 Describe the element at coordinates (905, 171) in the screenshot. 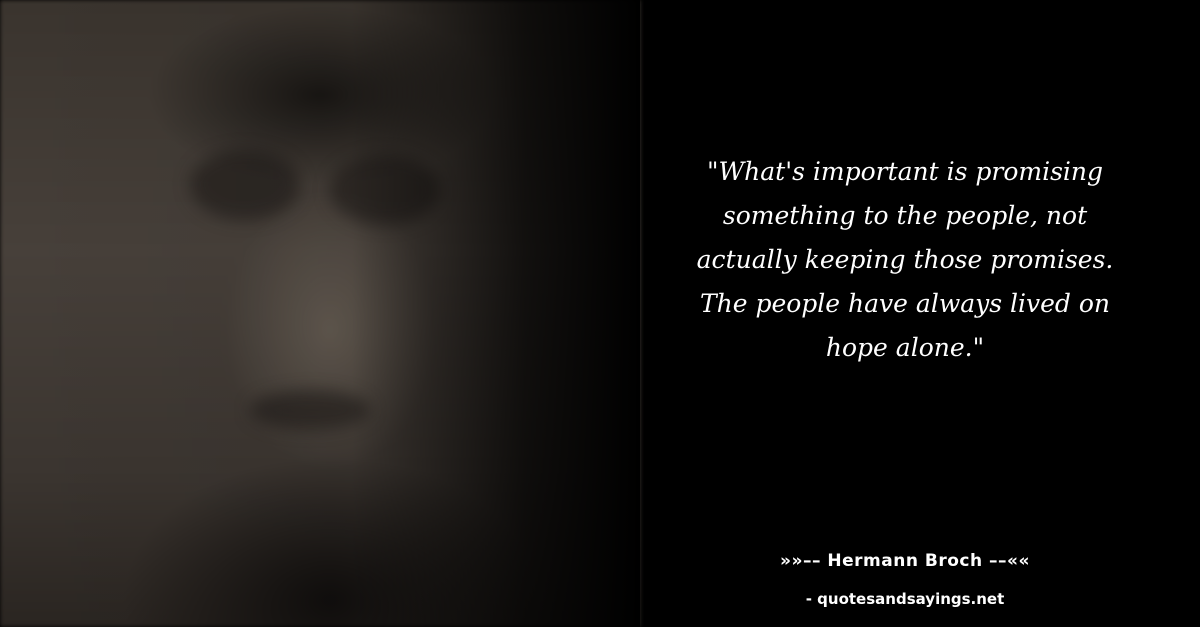

I see `quote-line: "What's important is promising` at that location.